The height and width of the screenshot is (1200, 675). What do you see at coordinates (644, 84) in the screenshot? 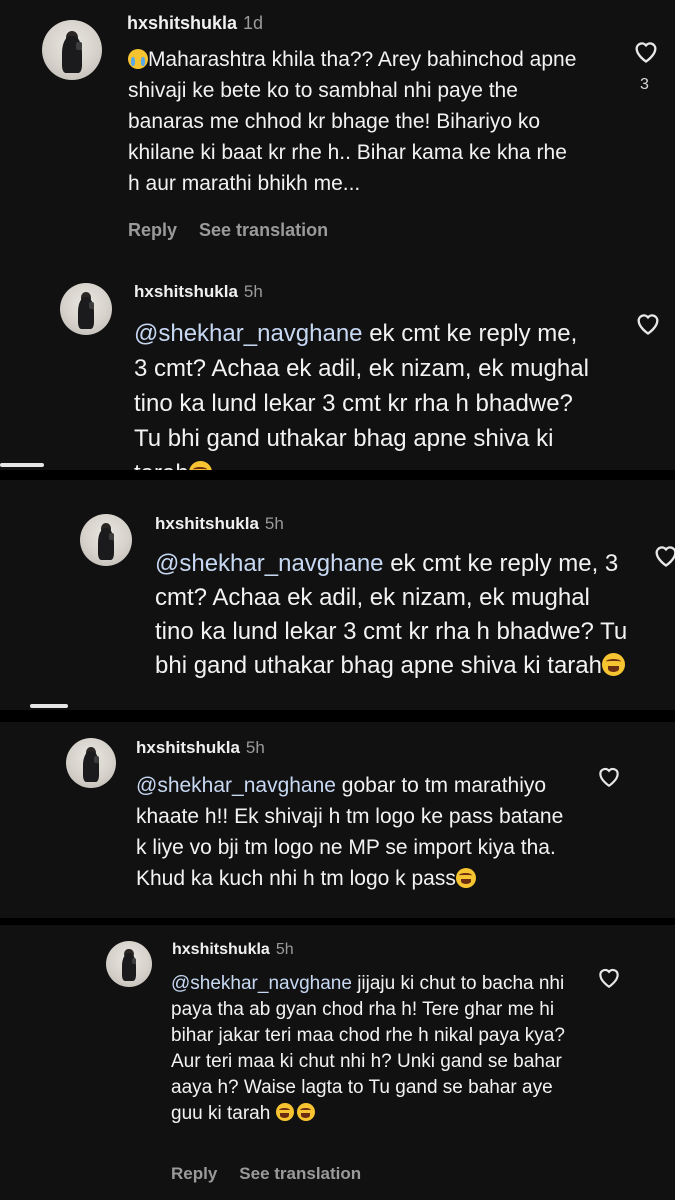
I see `like-count: 3` at bounding box center [644, 84].